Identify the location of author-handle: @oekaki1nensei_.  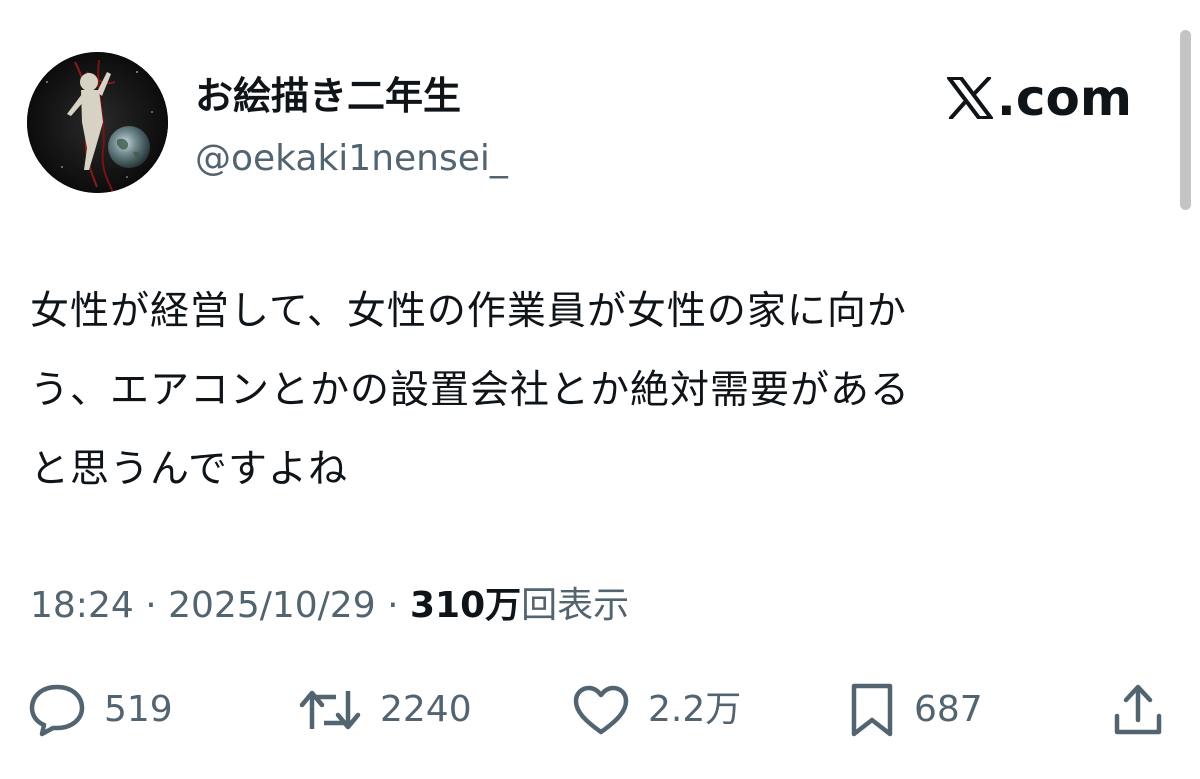
(351, 159).